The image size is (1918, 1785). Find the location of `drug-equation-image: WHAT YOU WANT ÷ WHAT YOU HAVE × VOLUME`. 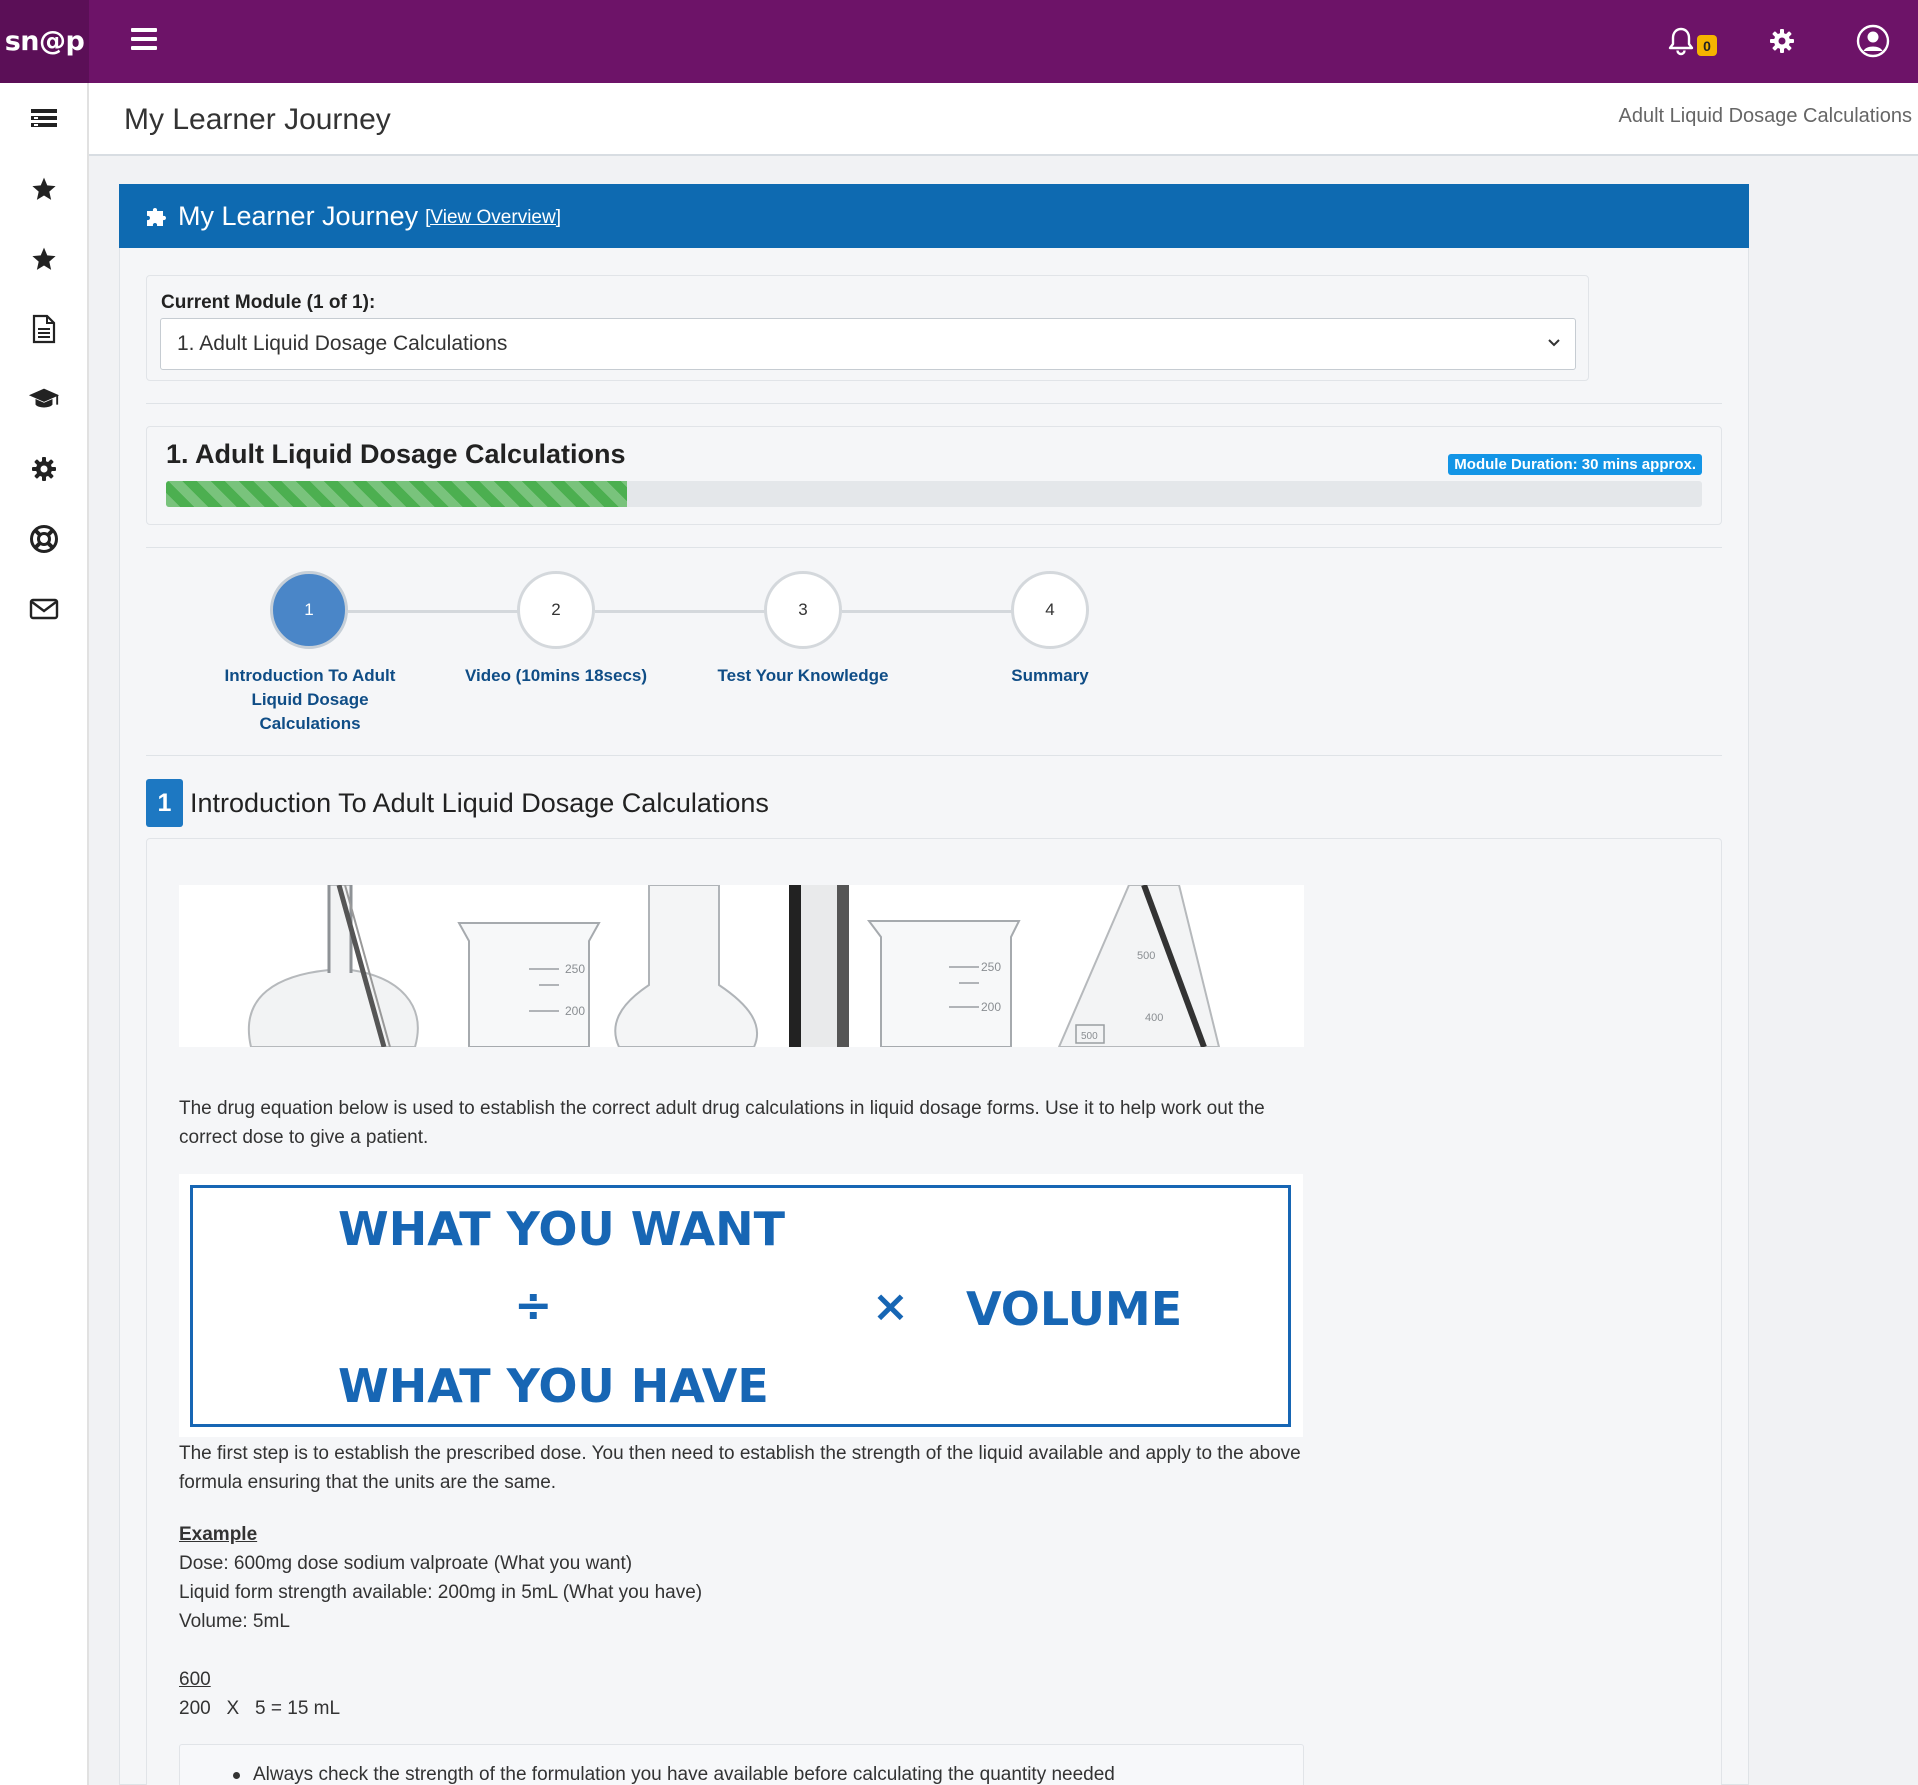

drug-equation-image: WHAT YOU WANT ÷ WHAT YOU HAVE × VOLUME is located at coordinates (741, 1305).